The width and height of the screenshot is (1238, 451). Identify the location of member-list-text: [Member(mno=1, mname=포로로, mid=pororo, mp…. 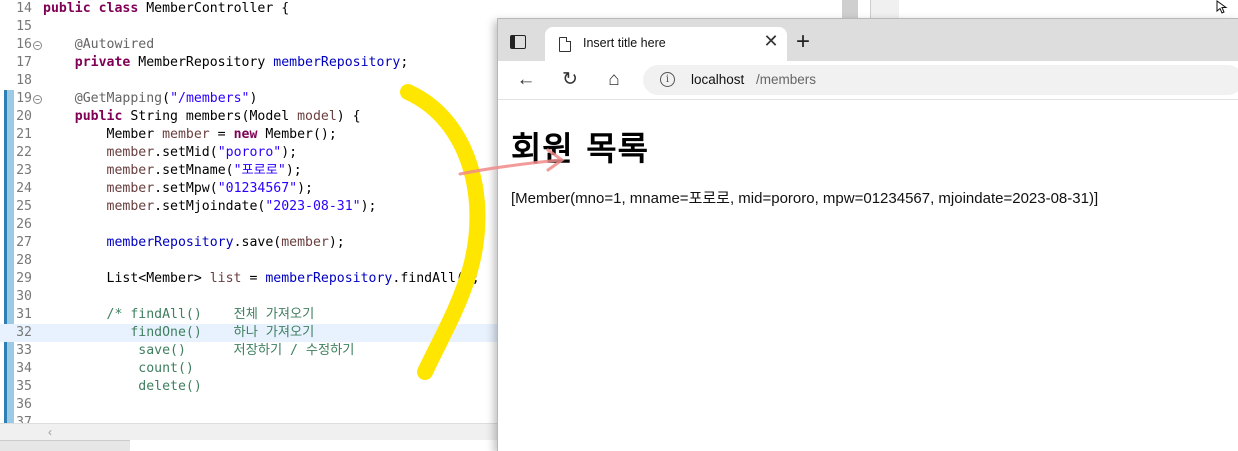
(805, 198).